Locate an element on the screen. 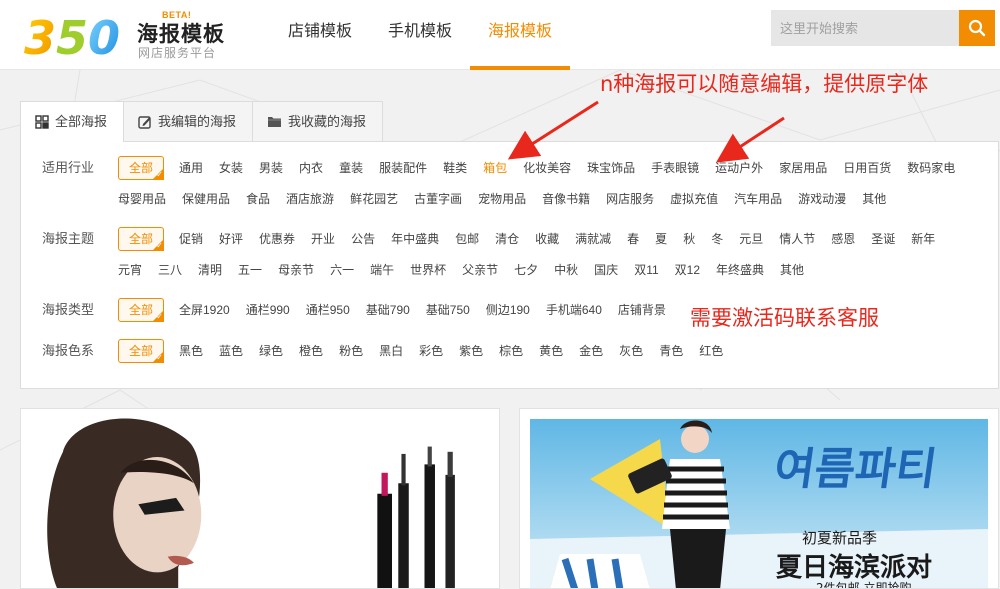  filter-option-theme: 圣诞 is located at coordinates (883, 239).